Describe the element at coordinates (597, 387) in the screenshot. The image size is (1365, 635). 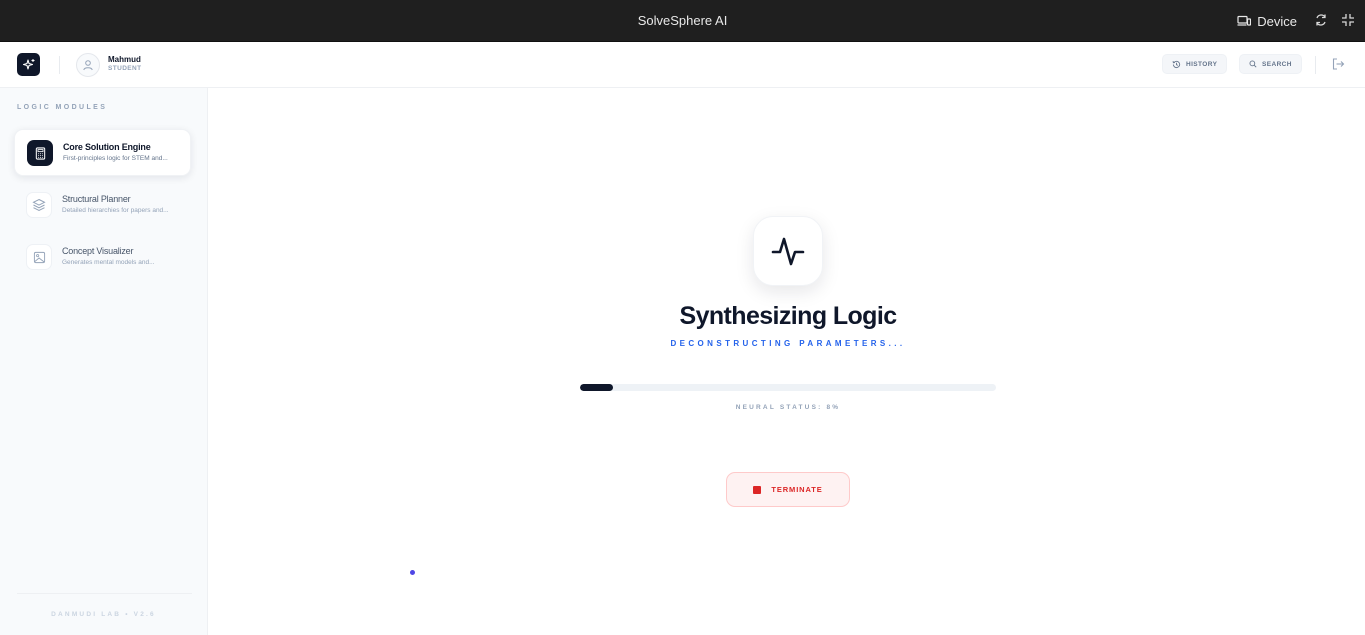
I see `progress-fill` at that location.